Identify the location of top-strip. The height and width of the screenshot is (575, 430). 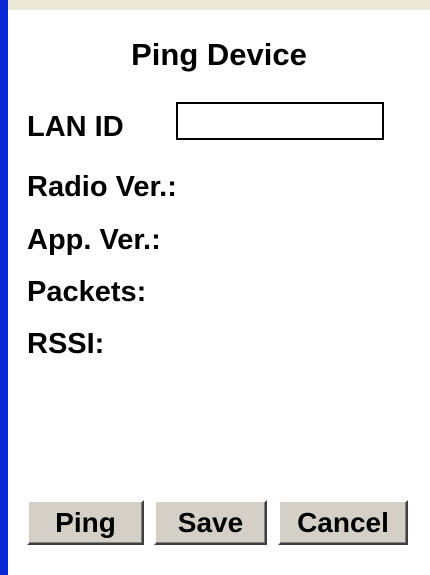
(219, 5).